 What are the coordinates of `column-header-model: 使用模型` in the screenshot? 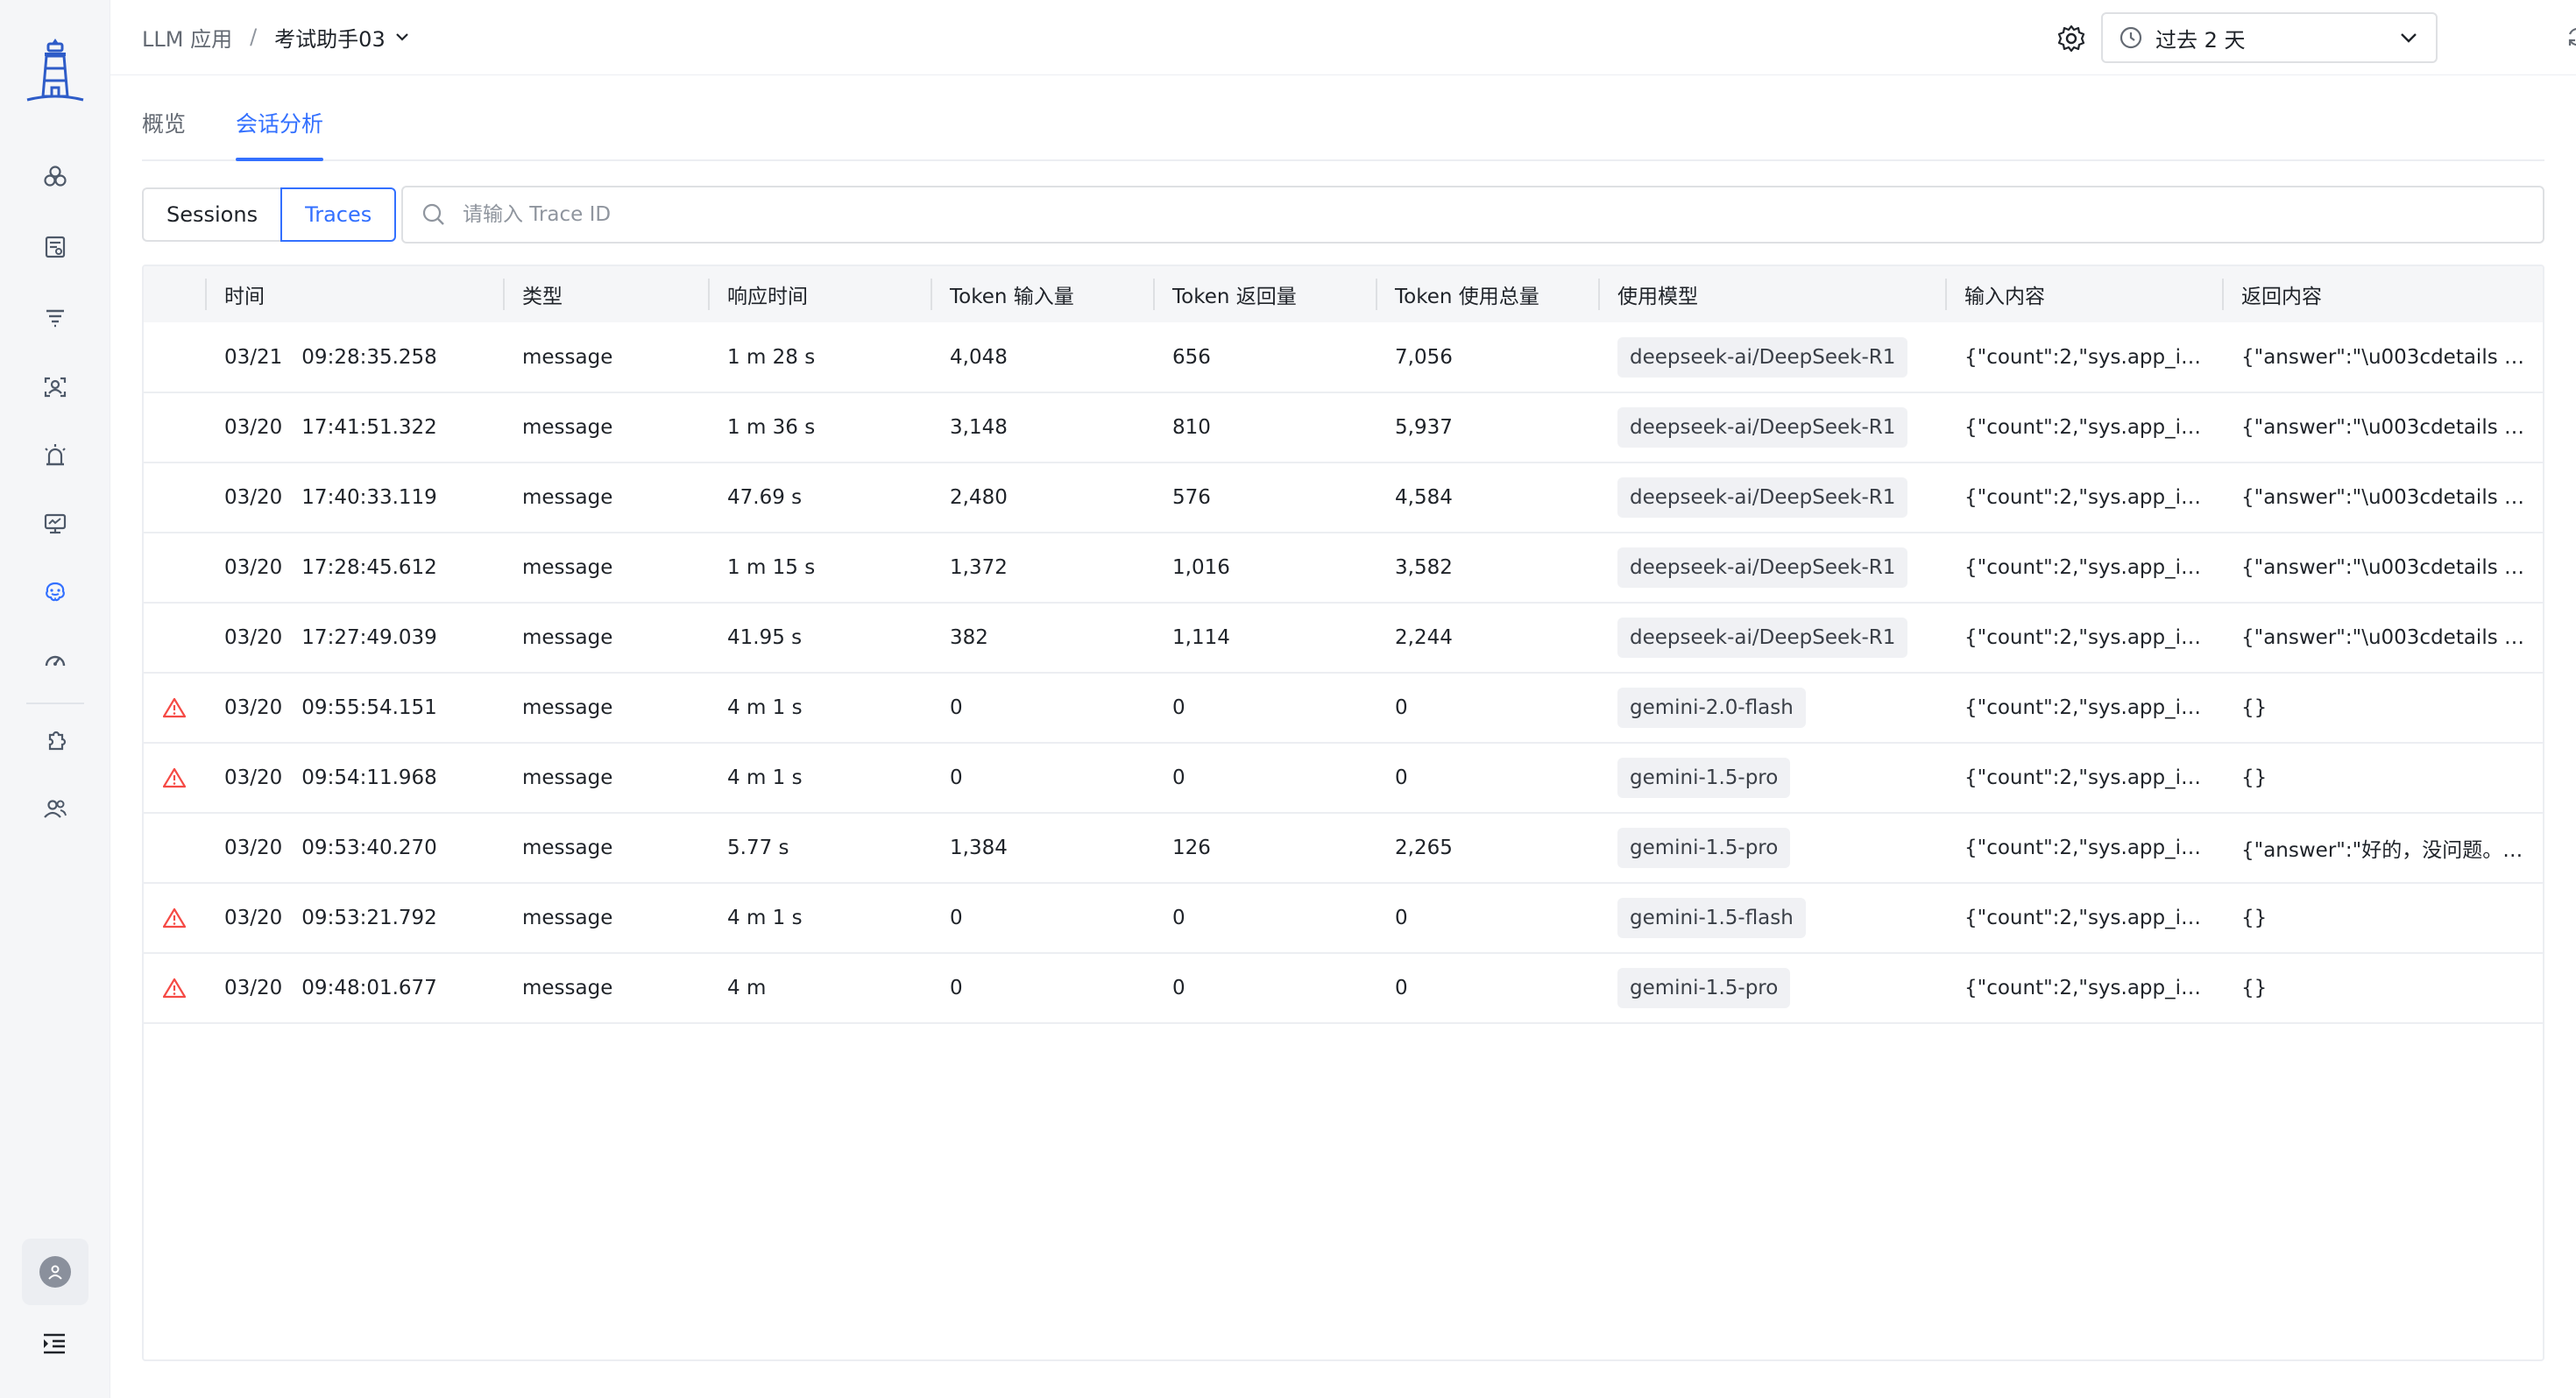 It's located at (1771, 294).